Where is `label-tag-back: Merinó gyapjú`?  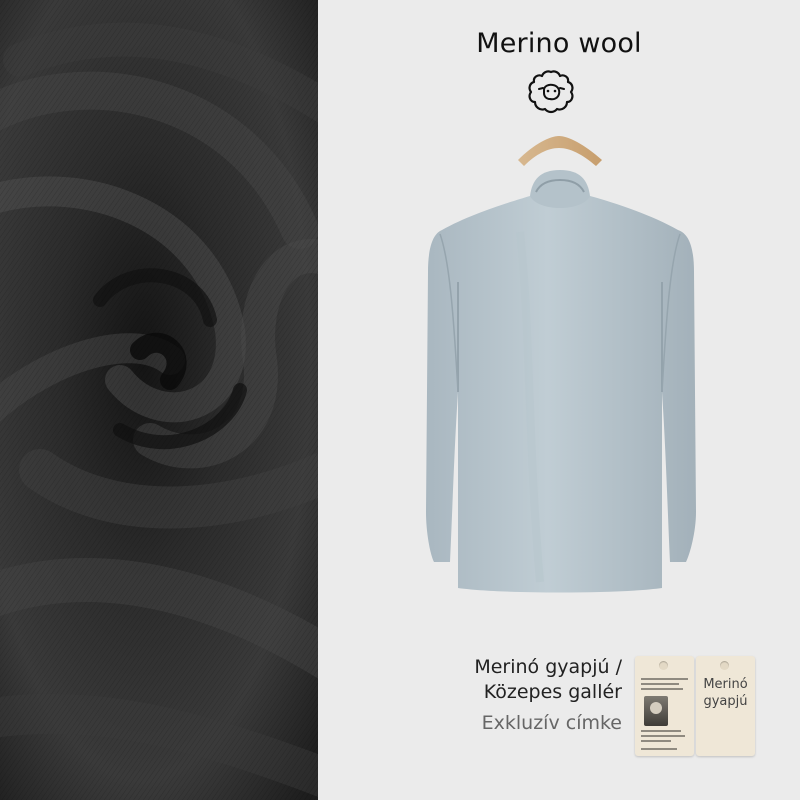 label-tag-back: Merinó gyapjú is located at coordinates (725, 706).